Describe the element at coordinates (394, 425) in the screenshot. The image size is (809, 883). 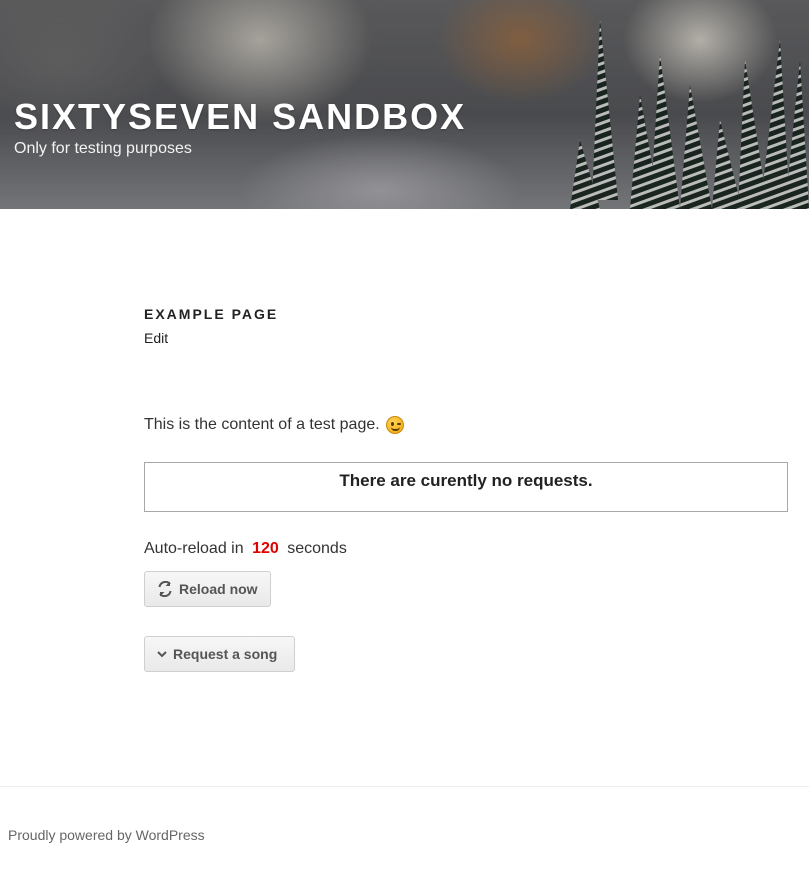
I see `winking-face-icon` at that location.